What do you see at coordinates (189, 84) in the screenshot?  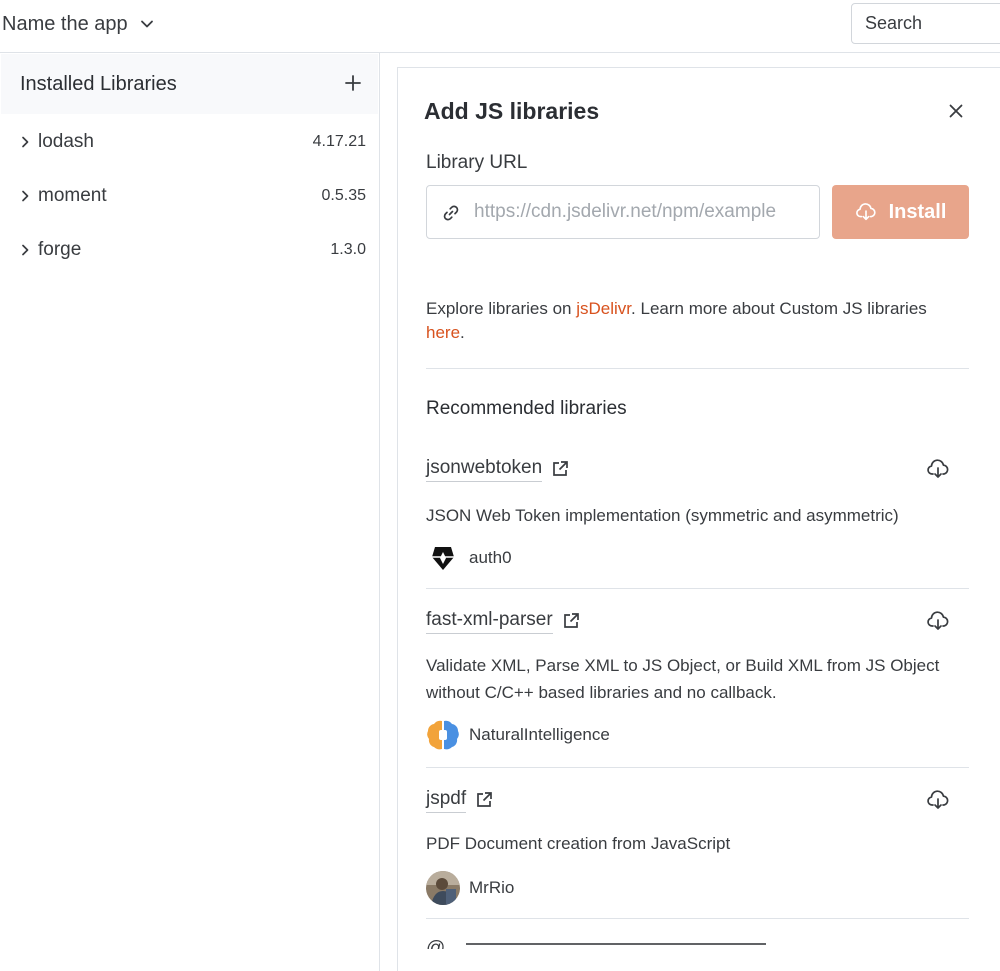 I see `sidebar-header: Installed Libraries` at bounding box center [189, 84].